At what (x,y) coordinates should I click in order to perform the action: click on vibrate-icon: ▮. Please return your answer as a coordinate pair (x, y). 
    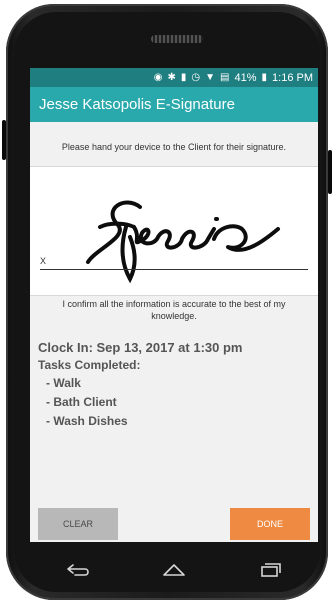
    Looking at the image, I should click on (183, 77).